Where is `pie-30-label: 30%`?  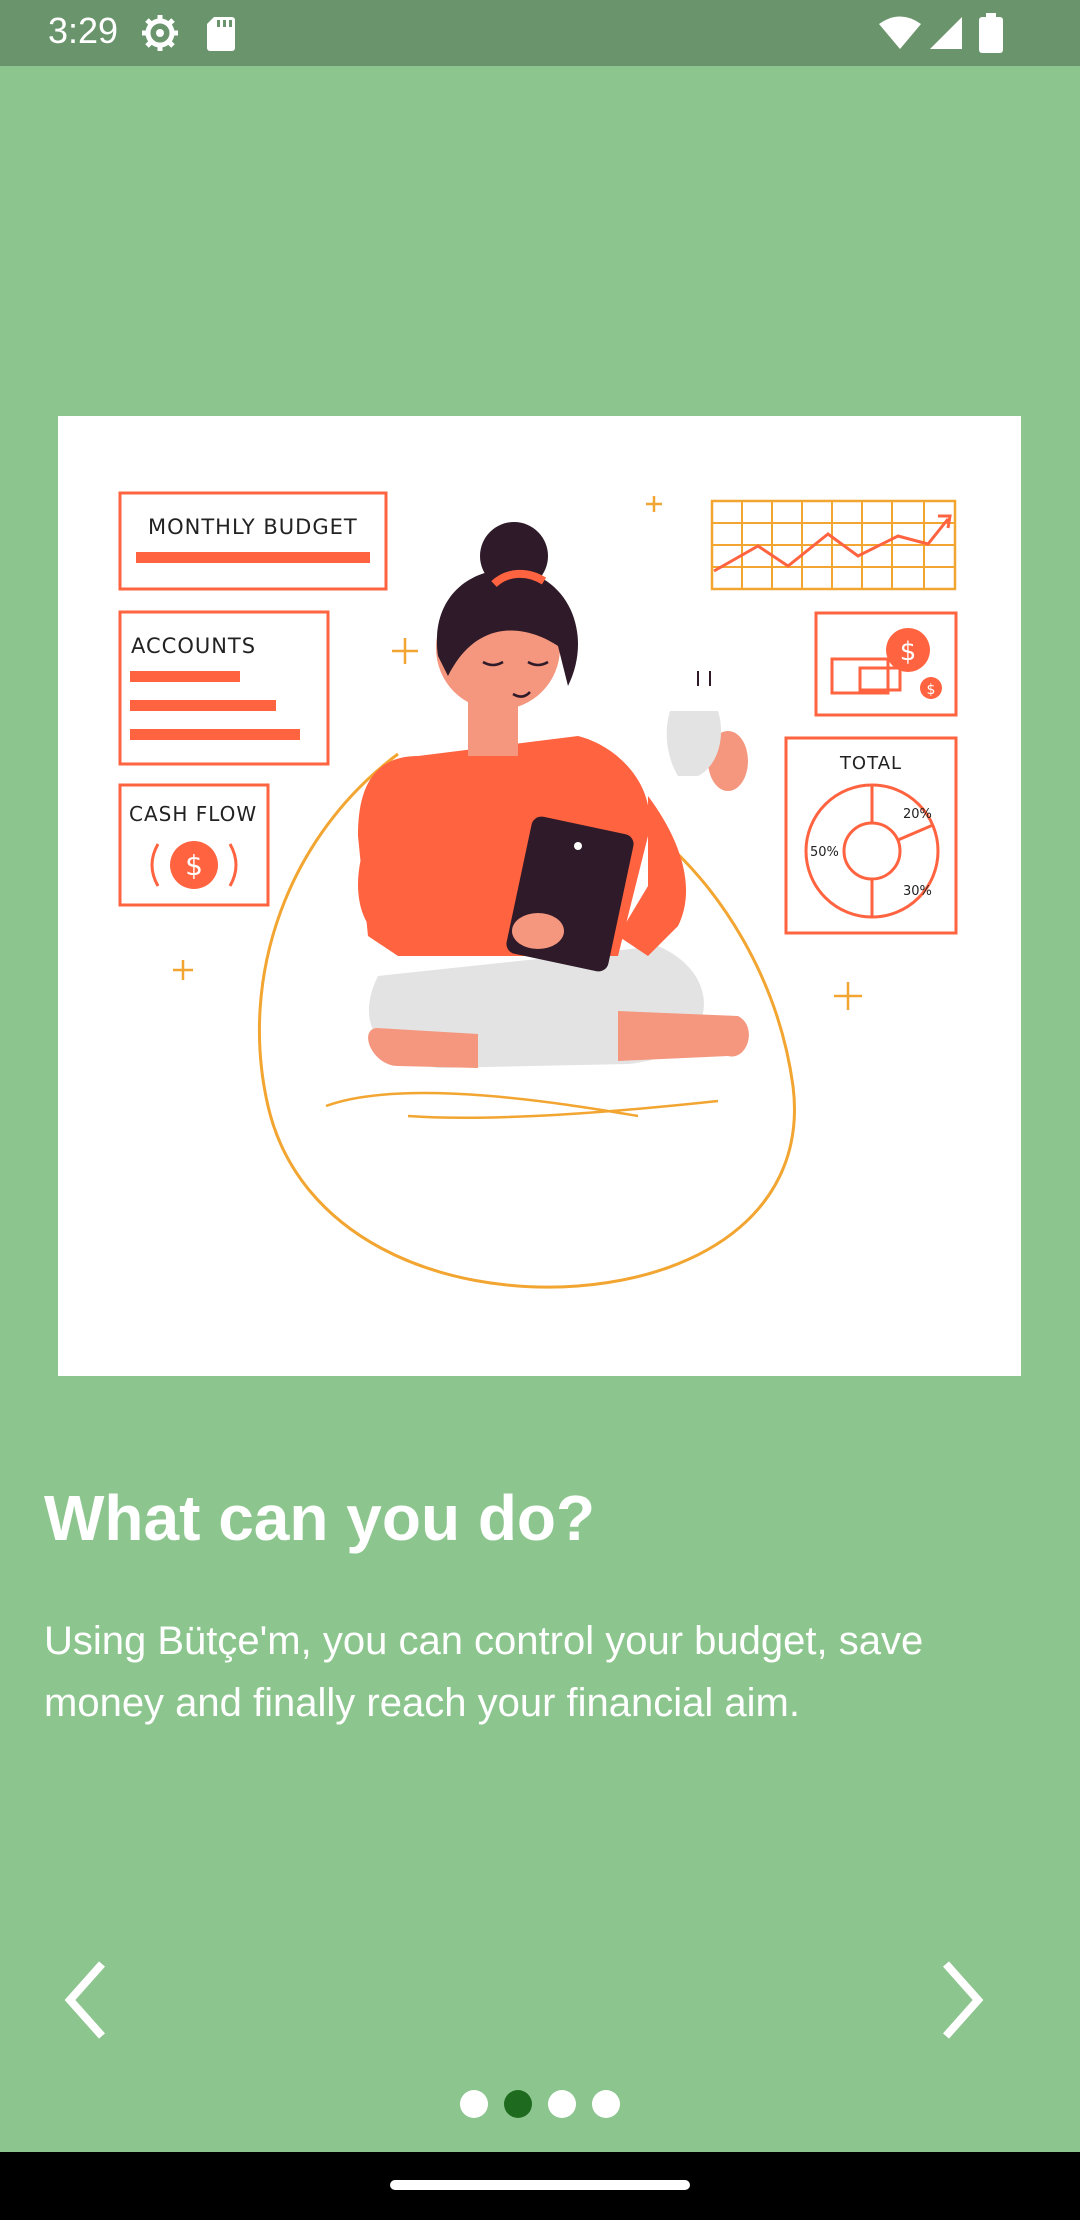 pie-30-label: 30% is located at coordinates (917, 891).